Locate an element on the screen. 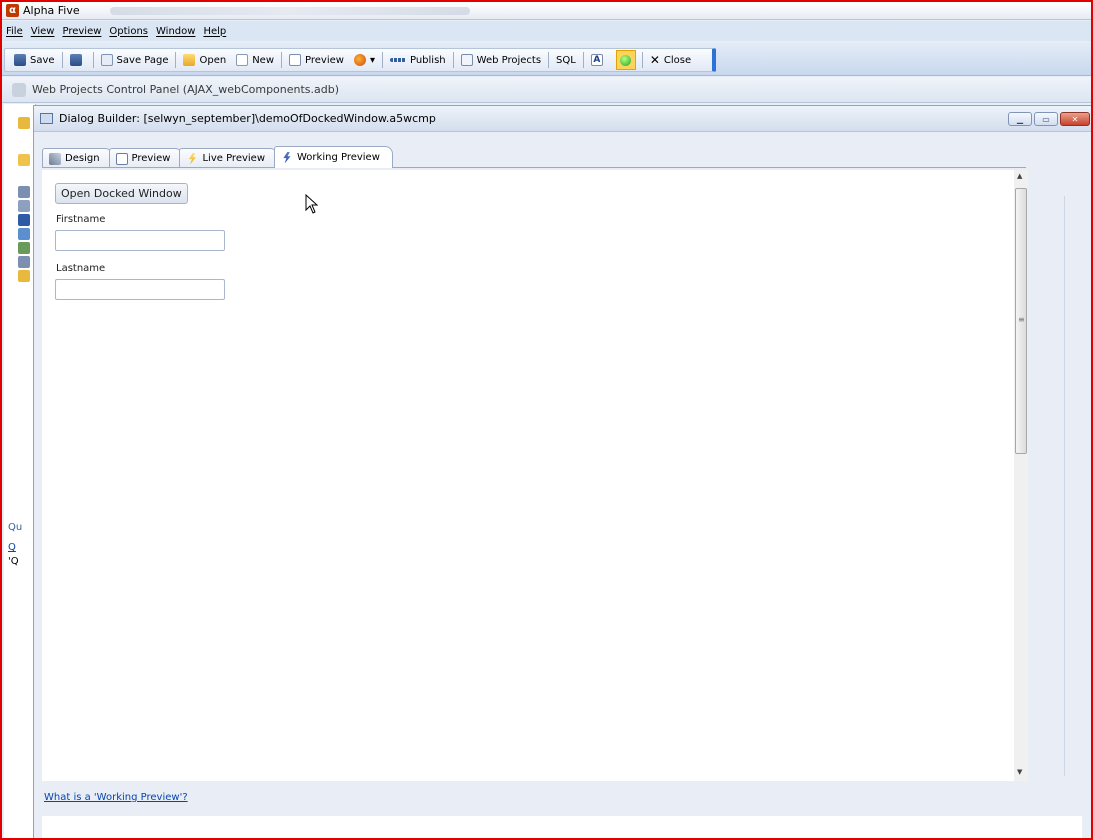  browser-preview-dropdown: ▾ is located at coordinates (364, 60).